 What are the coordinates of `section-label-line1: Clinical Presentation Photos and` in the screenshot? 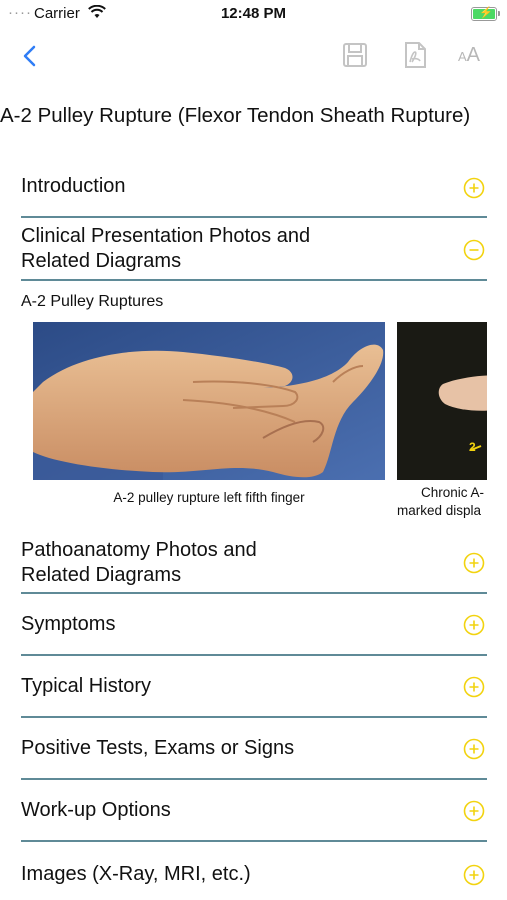 It's located at (166, 236).